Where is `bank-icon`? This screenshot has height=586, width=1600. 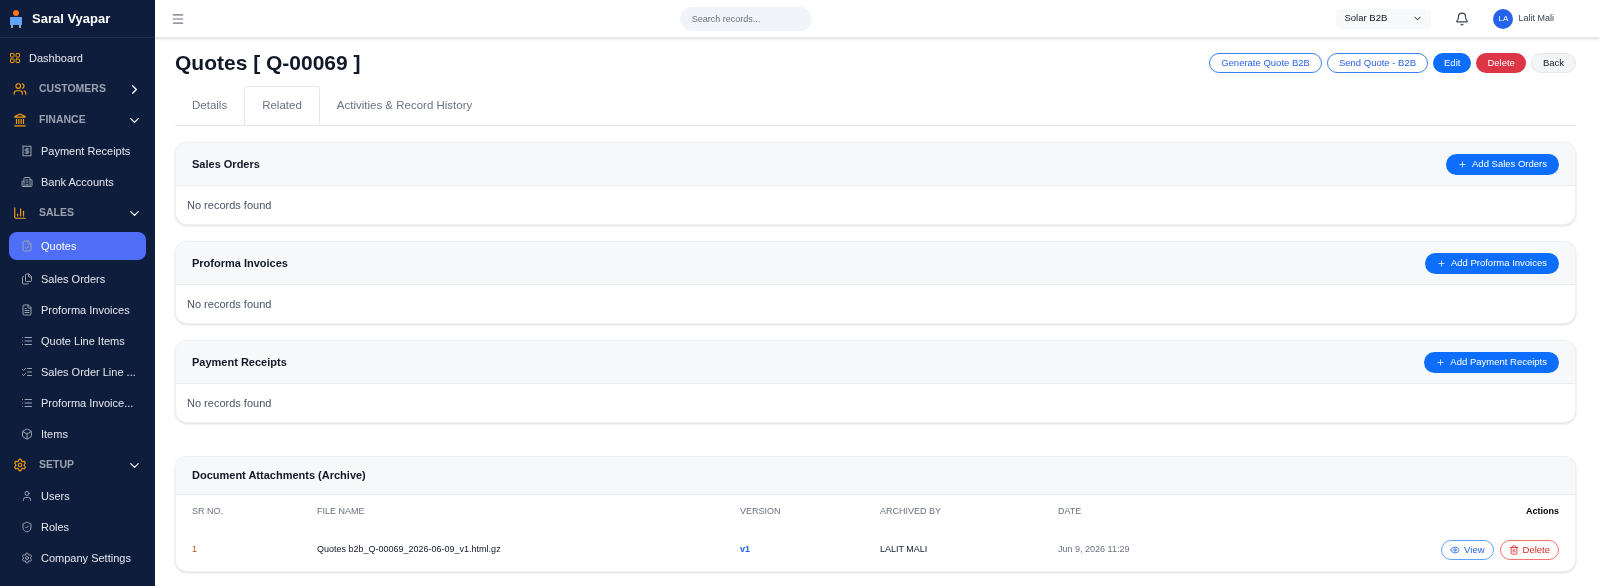 bank-icon is located at coordinates (20, 120).